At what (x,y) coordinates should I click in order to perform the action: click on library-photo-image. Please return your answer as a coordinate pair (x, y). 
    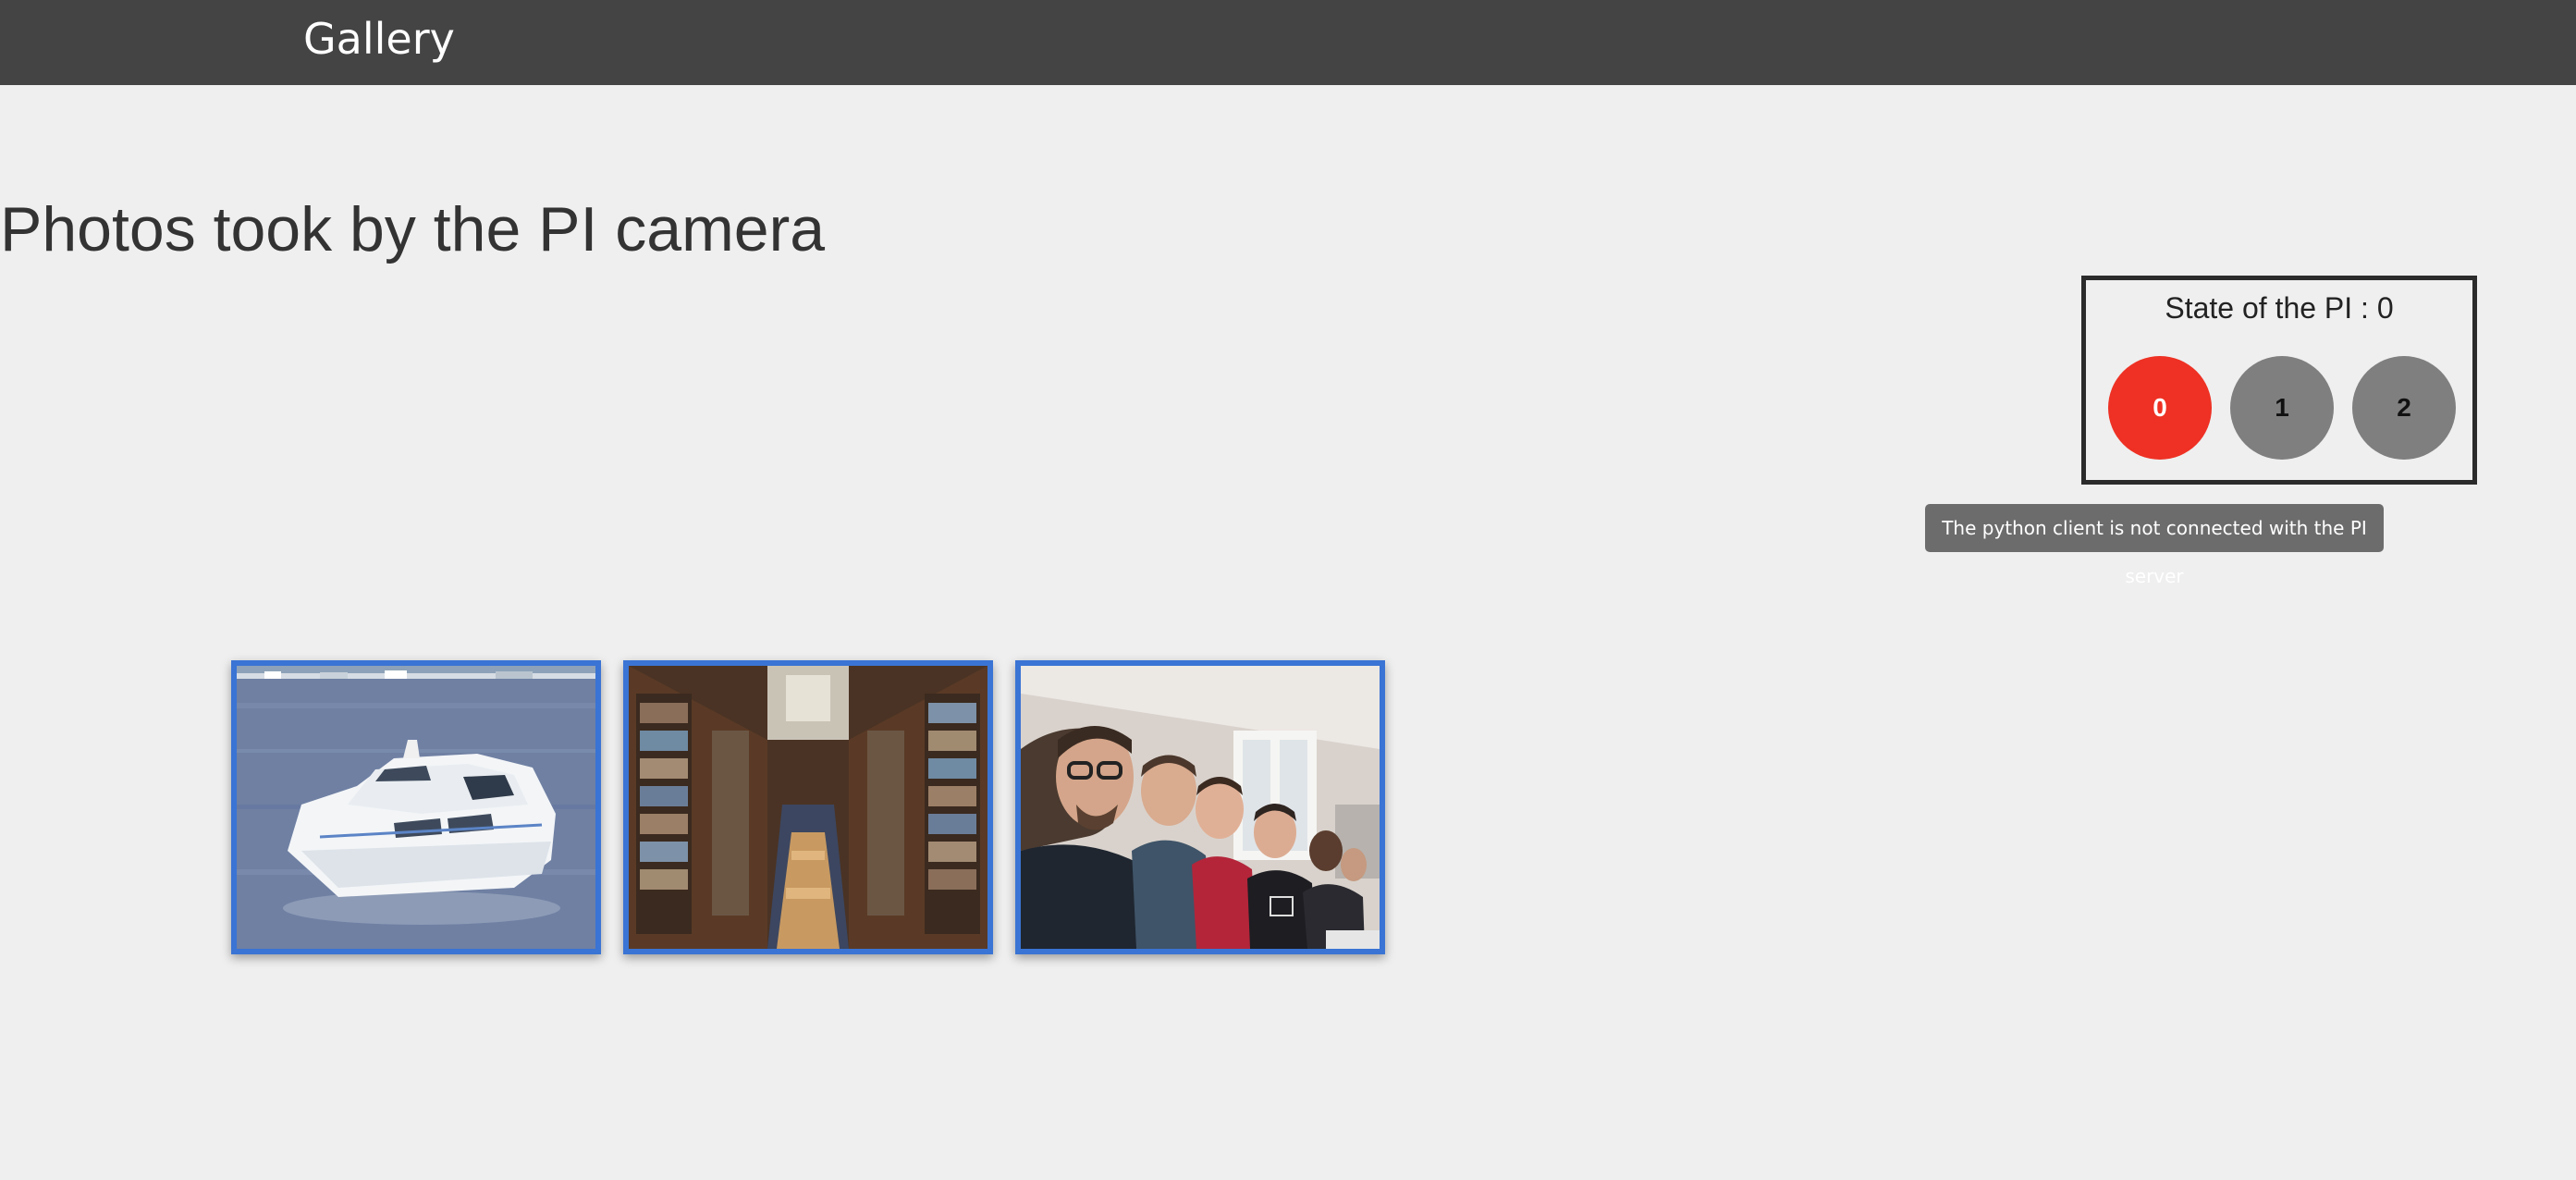
    Looking at the image, I should click on (808, 808).